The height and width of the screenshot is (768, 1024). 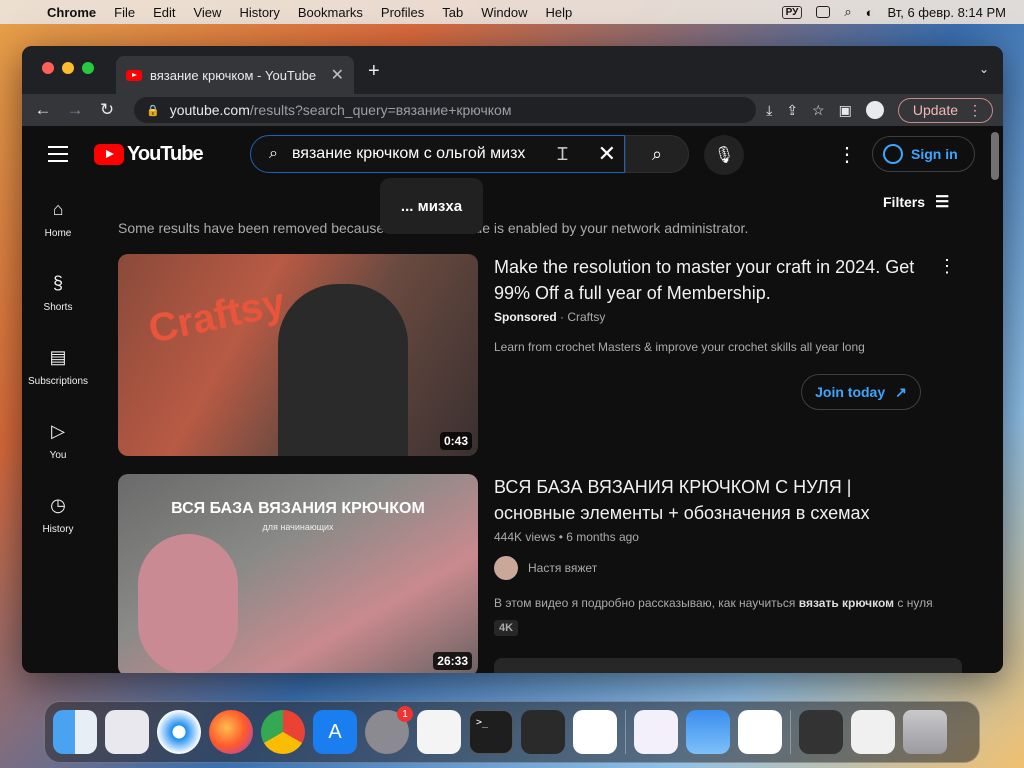 I want to click on vscode-icon, so click(x=595, y=732).